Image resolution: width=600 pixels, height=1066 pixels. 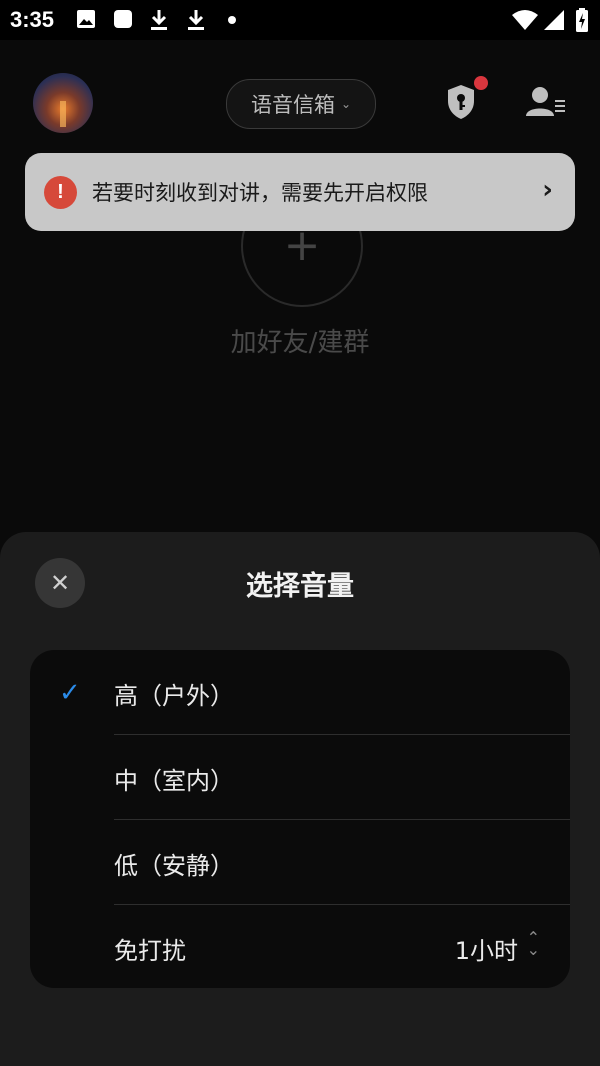 I want to click on option-label: 中（室内）, so click(x=174, y=781).